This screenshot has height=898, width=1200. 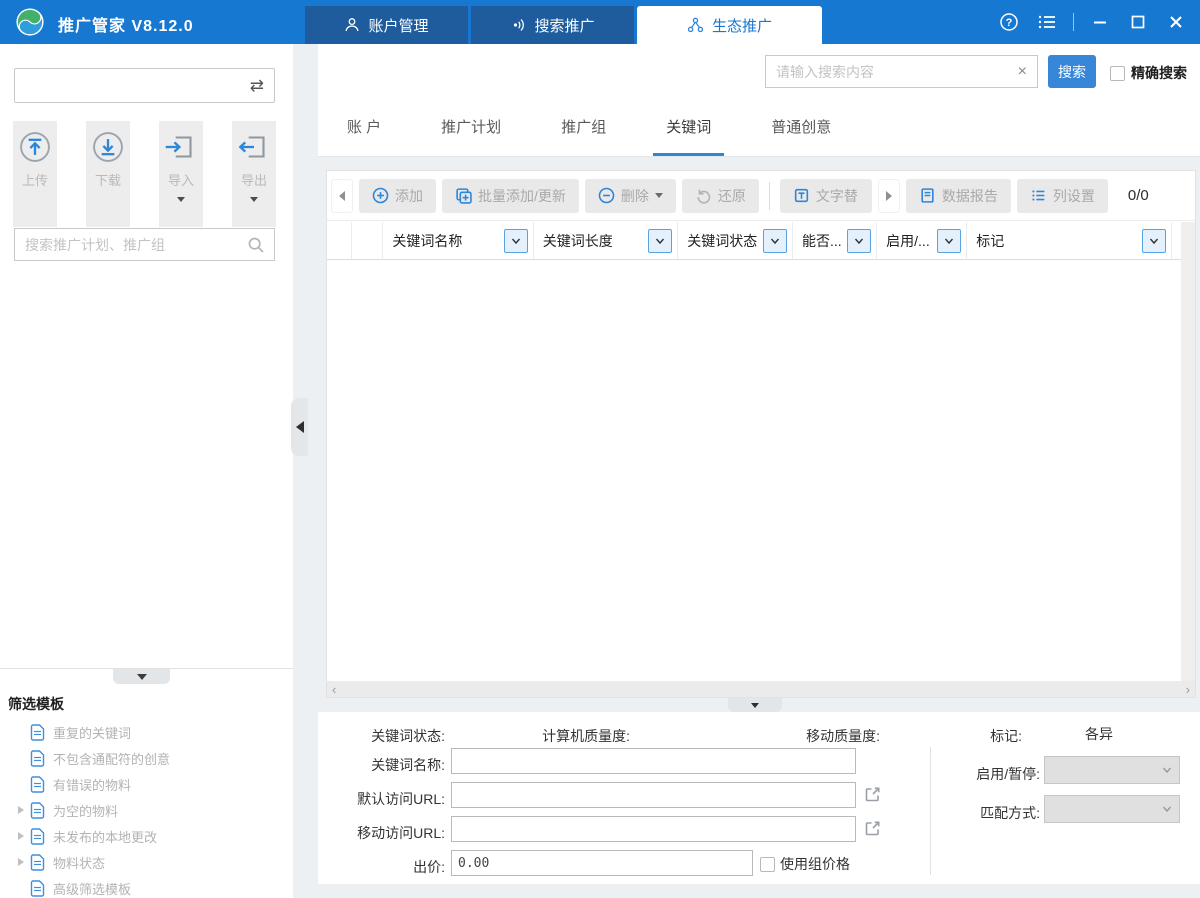 I want to click on toolbar-scroll-right-button, so click(x=888, y=195).